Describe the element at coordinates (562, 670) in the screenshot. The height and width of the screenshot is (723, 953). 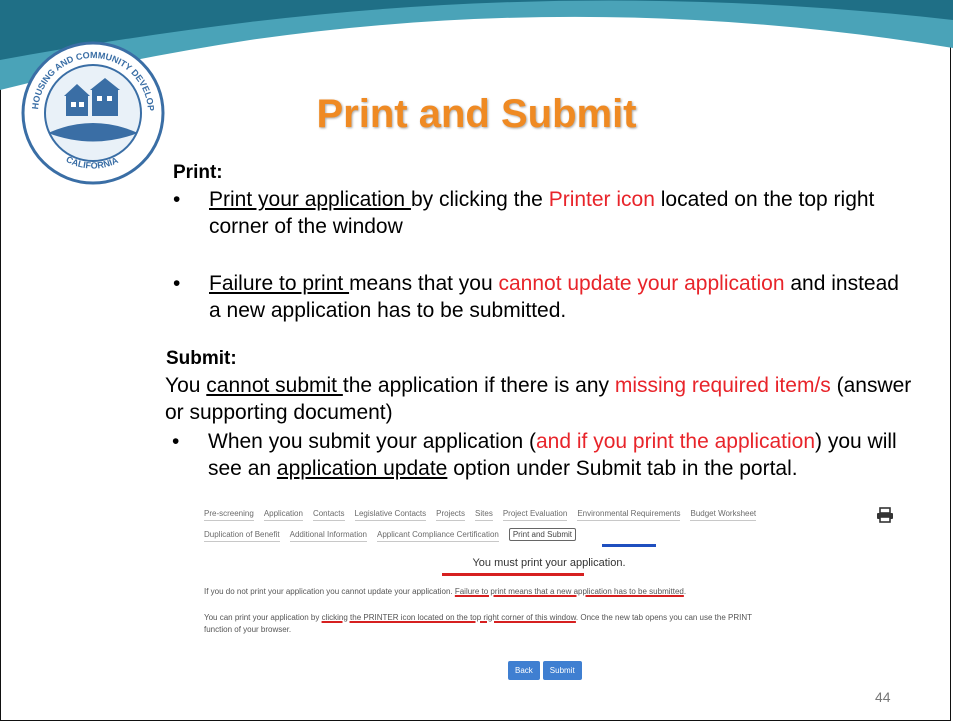
I see `submit-button: Submit` at that location.